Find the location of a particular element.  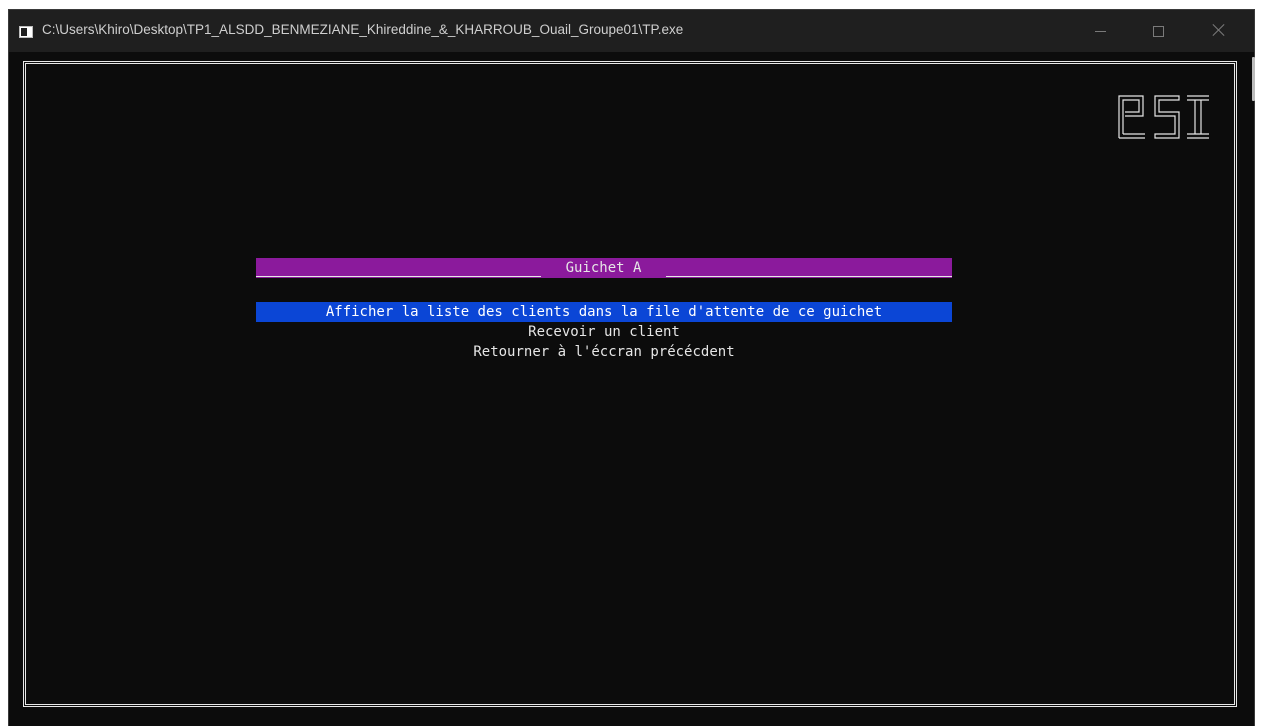

close-icon is located at coordinates (1219, 30).